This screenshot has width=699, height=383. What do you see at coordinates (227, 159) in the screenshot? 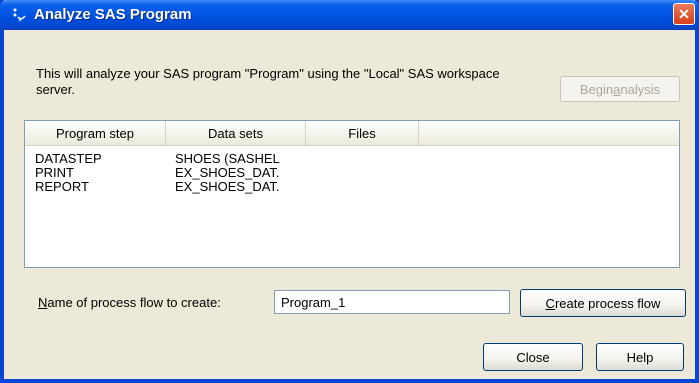
I see `row-datasets: SHOES (SASHEL` at bounding box center [227, 159].